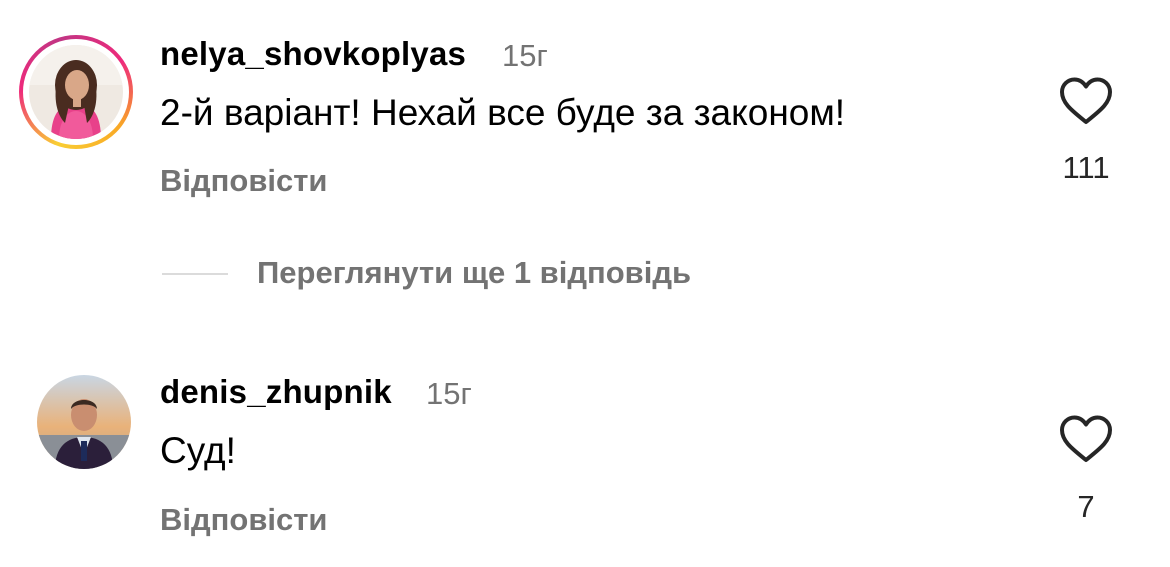 The height and width of the screenshot is (567, 1170). I want to click on comment-text: 2-й варіант! Нехай все буде за законом!, so click(503, 112).